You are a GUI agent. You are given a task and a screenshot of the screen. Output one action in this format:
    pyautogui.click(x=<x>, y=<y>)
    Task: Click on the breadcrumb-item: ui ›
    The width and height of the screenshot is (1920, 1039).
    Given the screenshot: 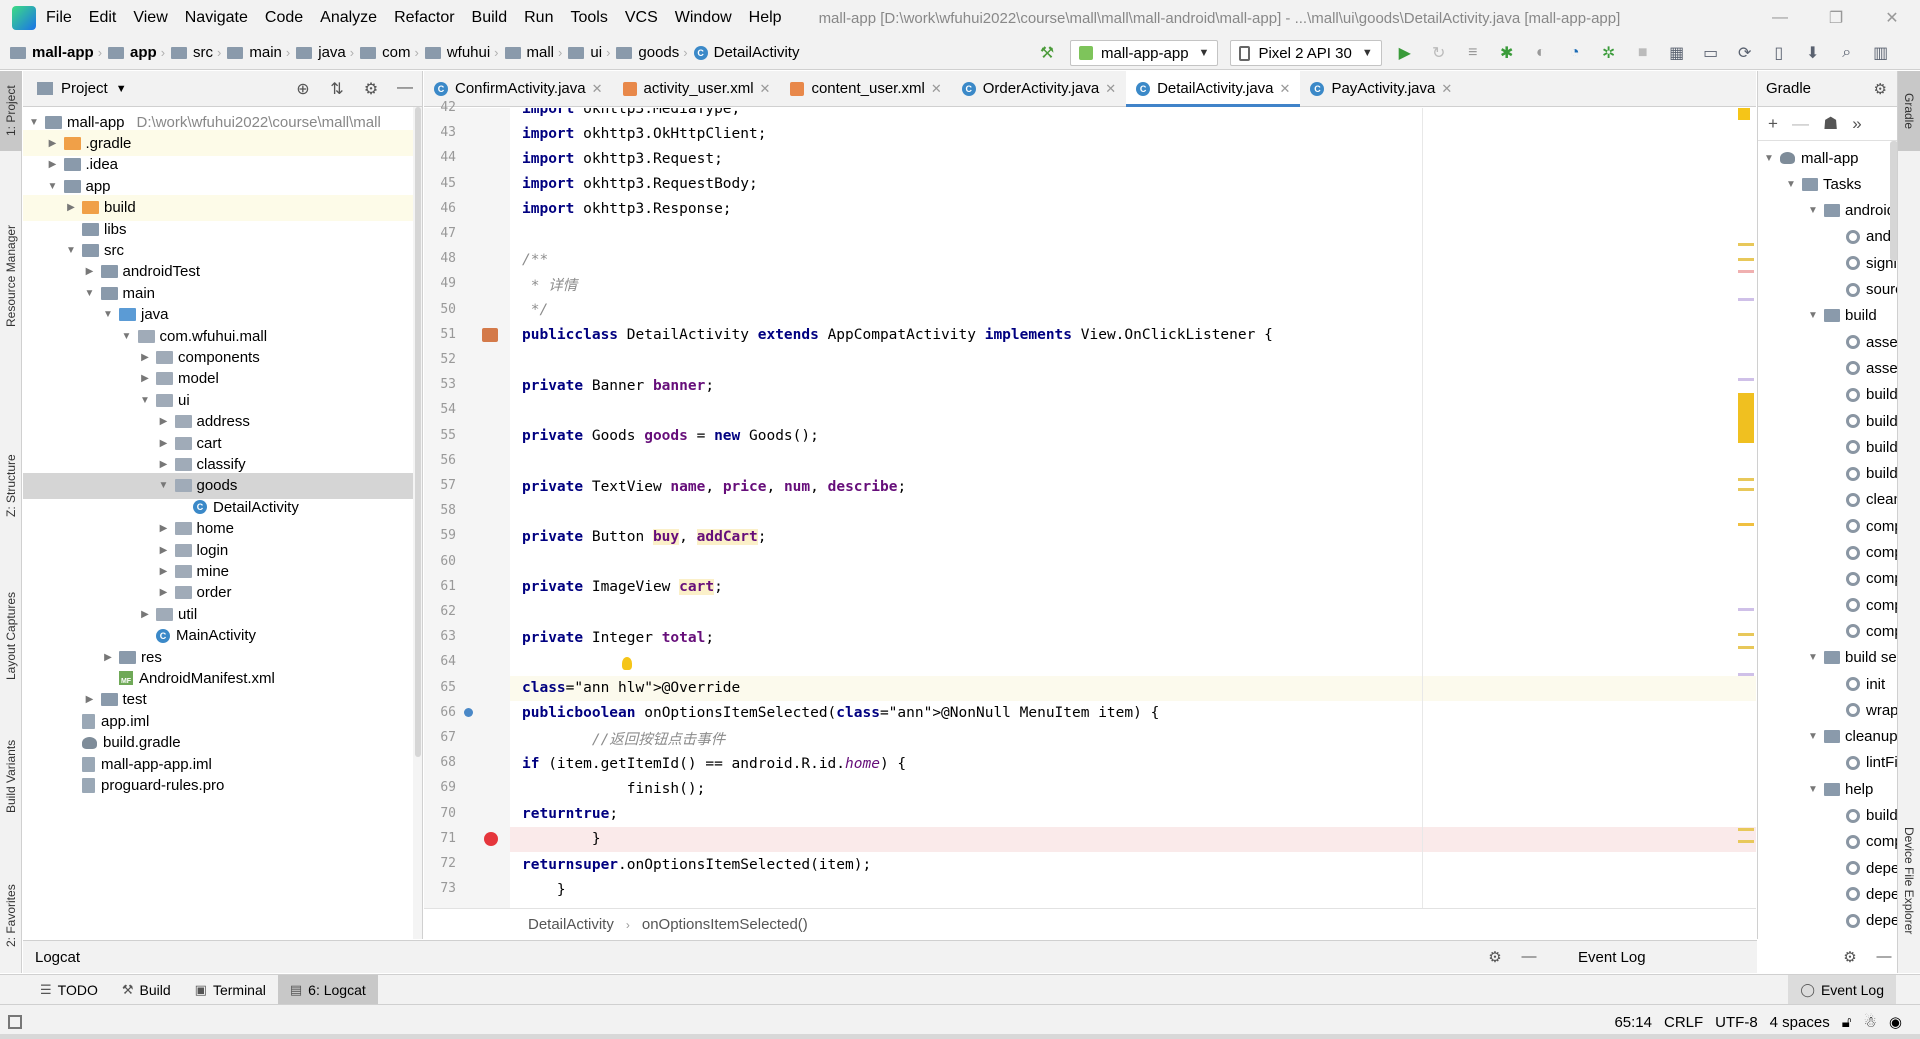 What is the action you would take?
    pyautogui.click(x=586, y=53)
    